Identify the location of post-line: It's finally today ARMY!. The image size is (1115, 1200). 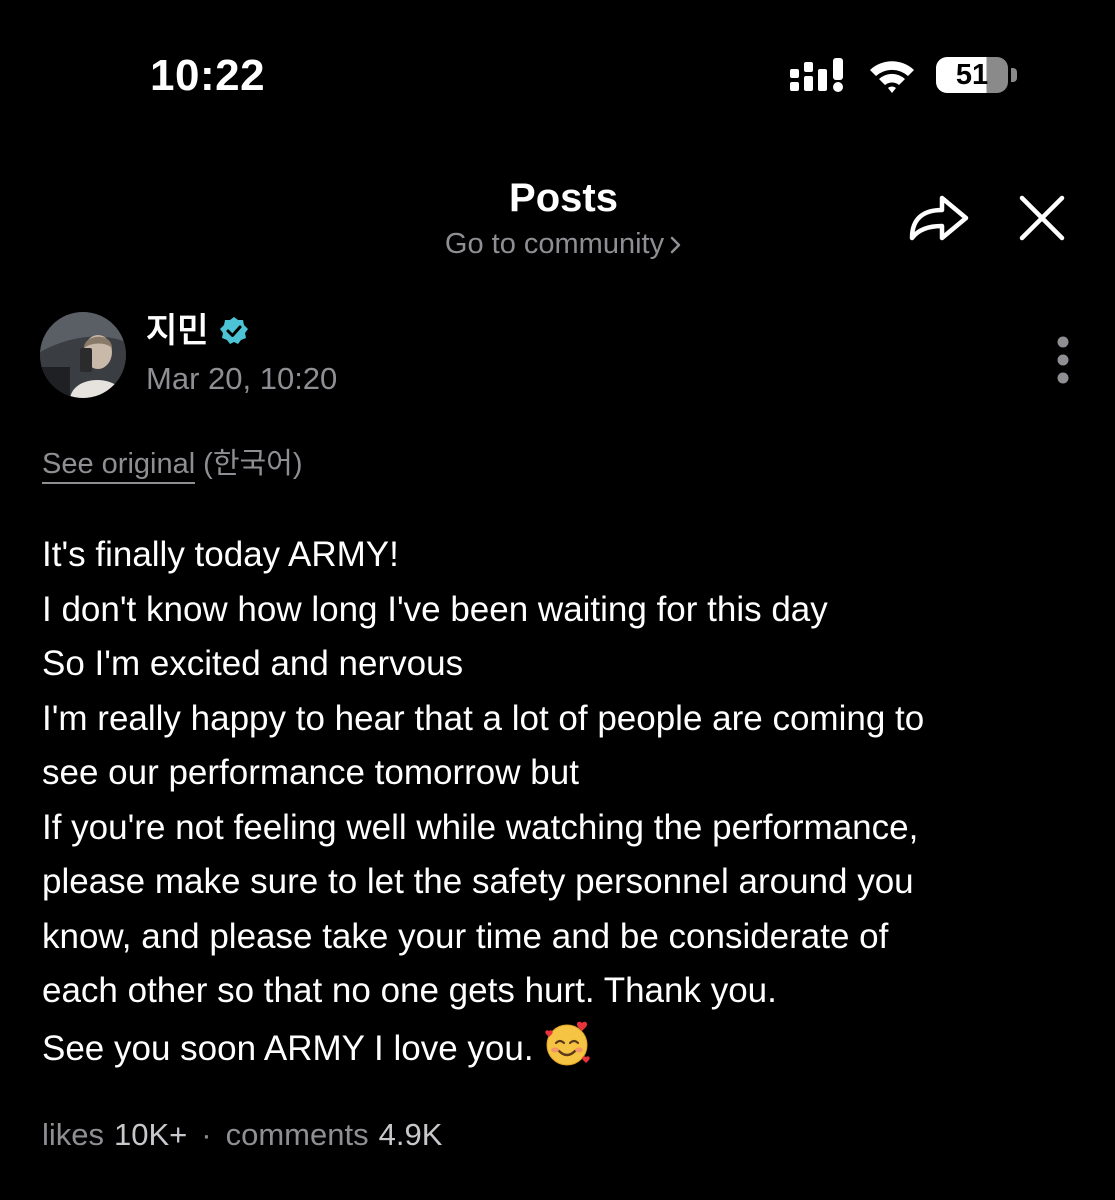
(220, 554).